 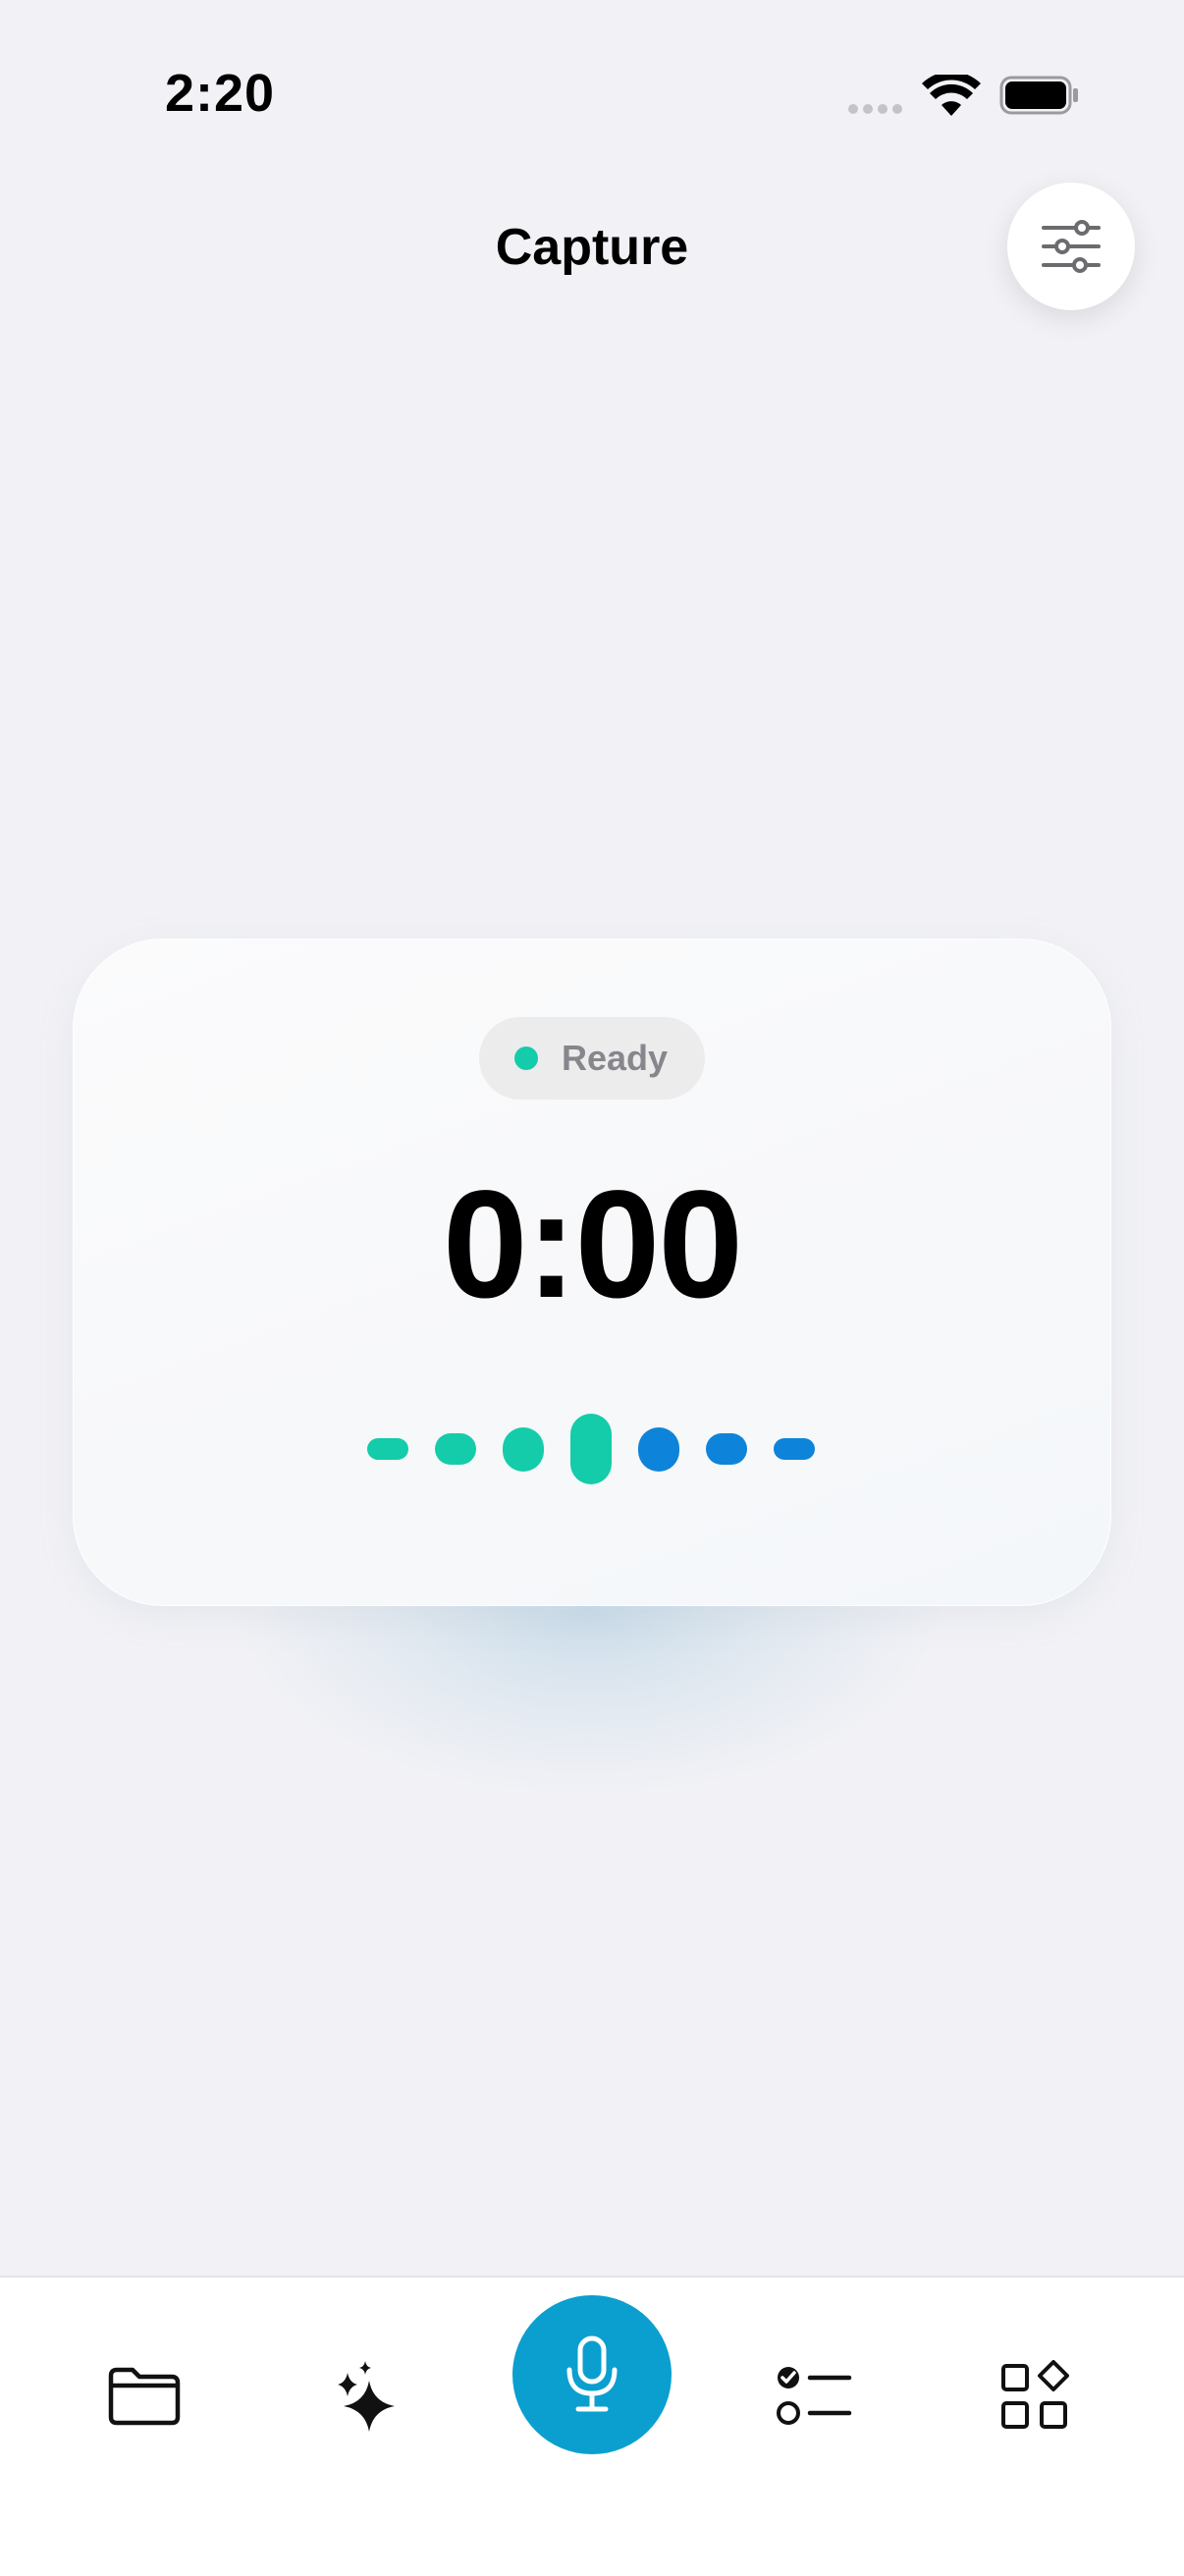 What do you see at coordinates (1038, 95) in the screenshot?
I see `battery-icon` at bounding box center [1038, 95].